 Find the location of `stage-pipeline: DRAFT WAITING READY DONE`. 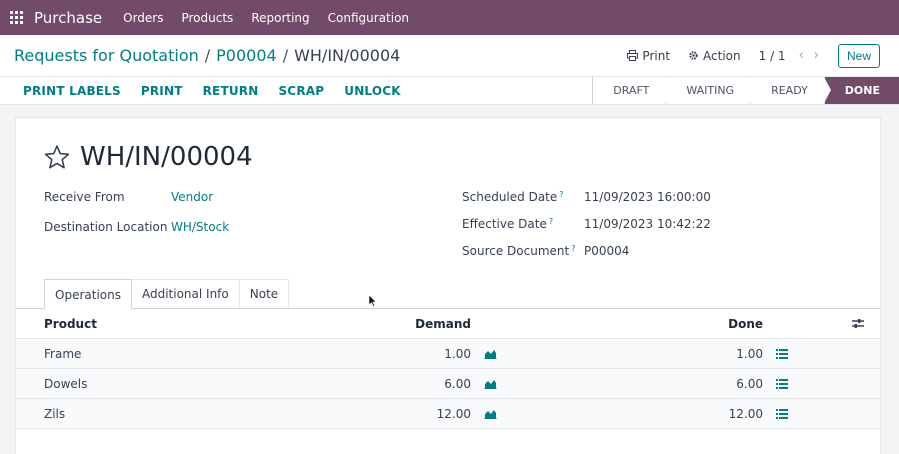

stage-pipeline: DRAFT WAITING READY DONE is located at coordinates (745, 90).